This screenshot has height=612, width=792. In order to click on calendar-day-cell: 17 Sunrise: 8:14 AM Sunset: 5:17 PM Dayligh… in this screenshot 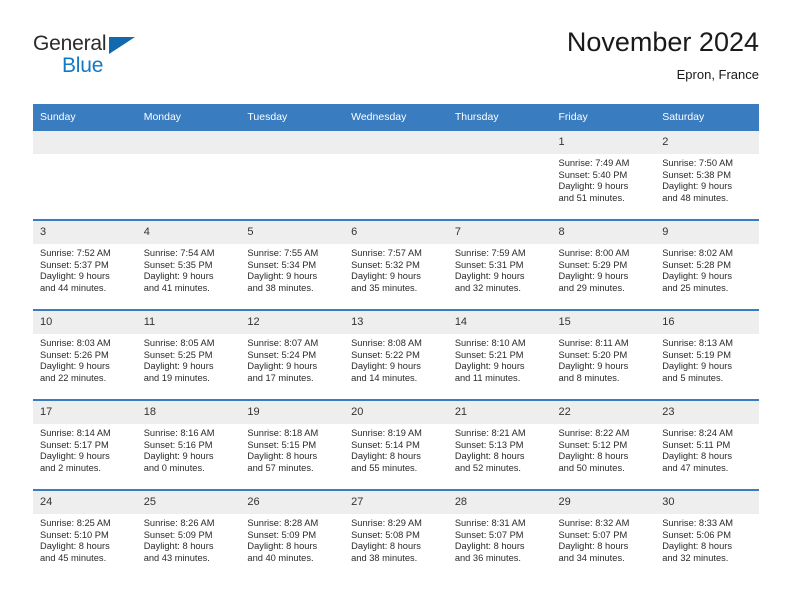, I will do `click(85, 444)`.